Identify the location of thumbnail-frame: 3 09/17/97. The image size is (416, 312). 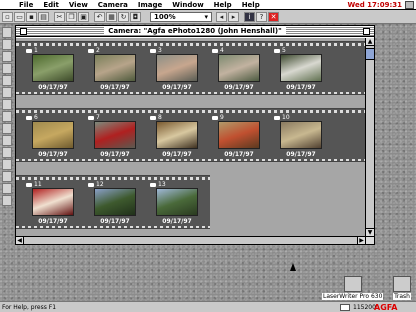
(177, 69).